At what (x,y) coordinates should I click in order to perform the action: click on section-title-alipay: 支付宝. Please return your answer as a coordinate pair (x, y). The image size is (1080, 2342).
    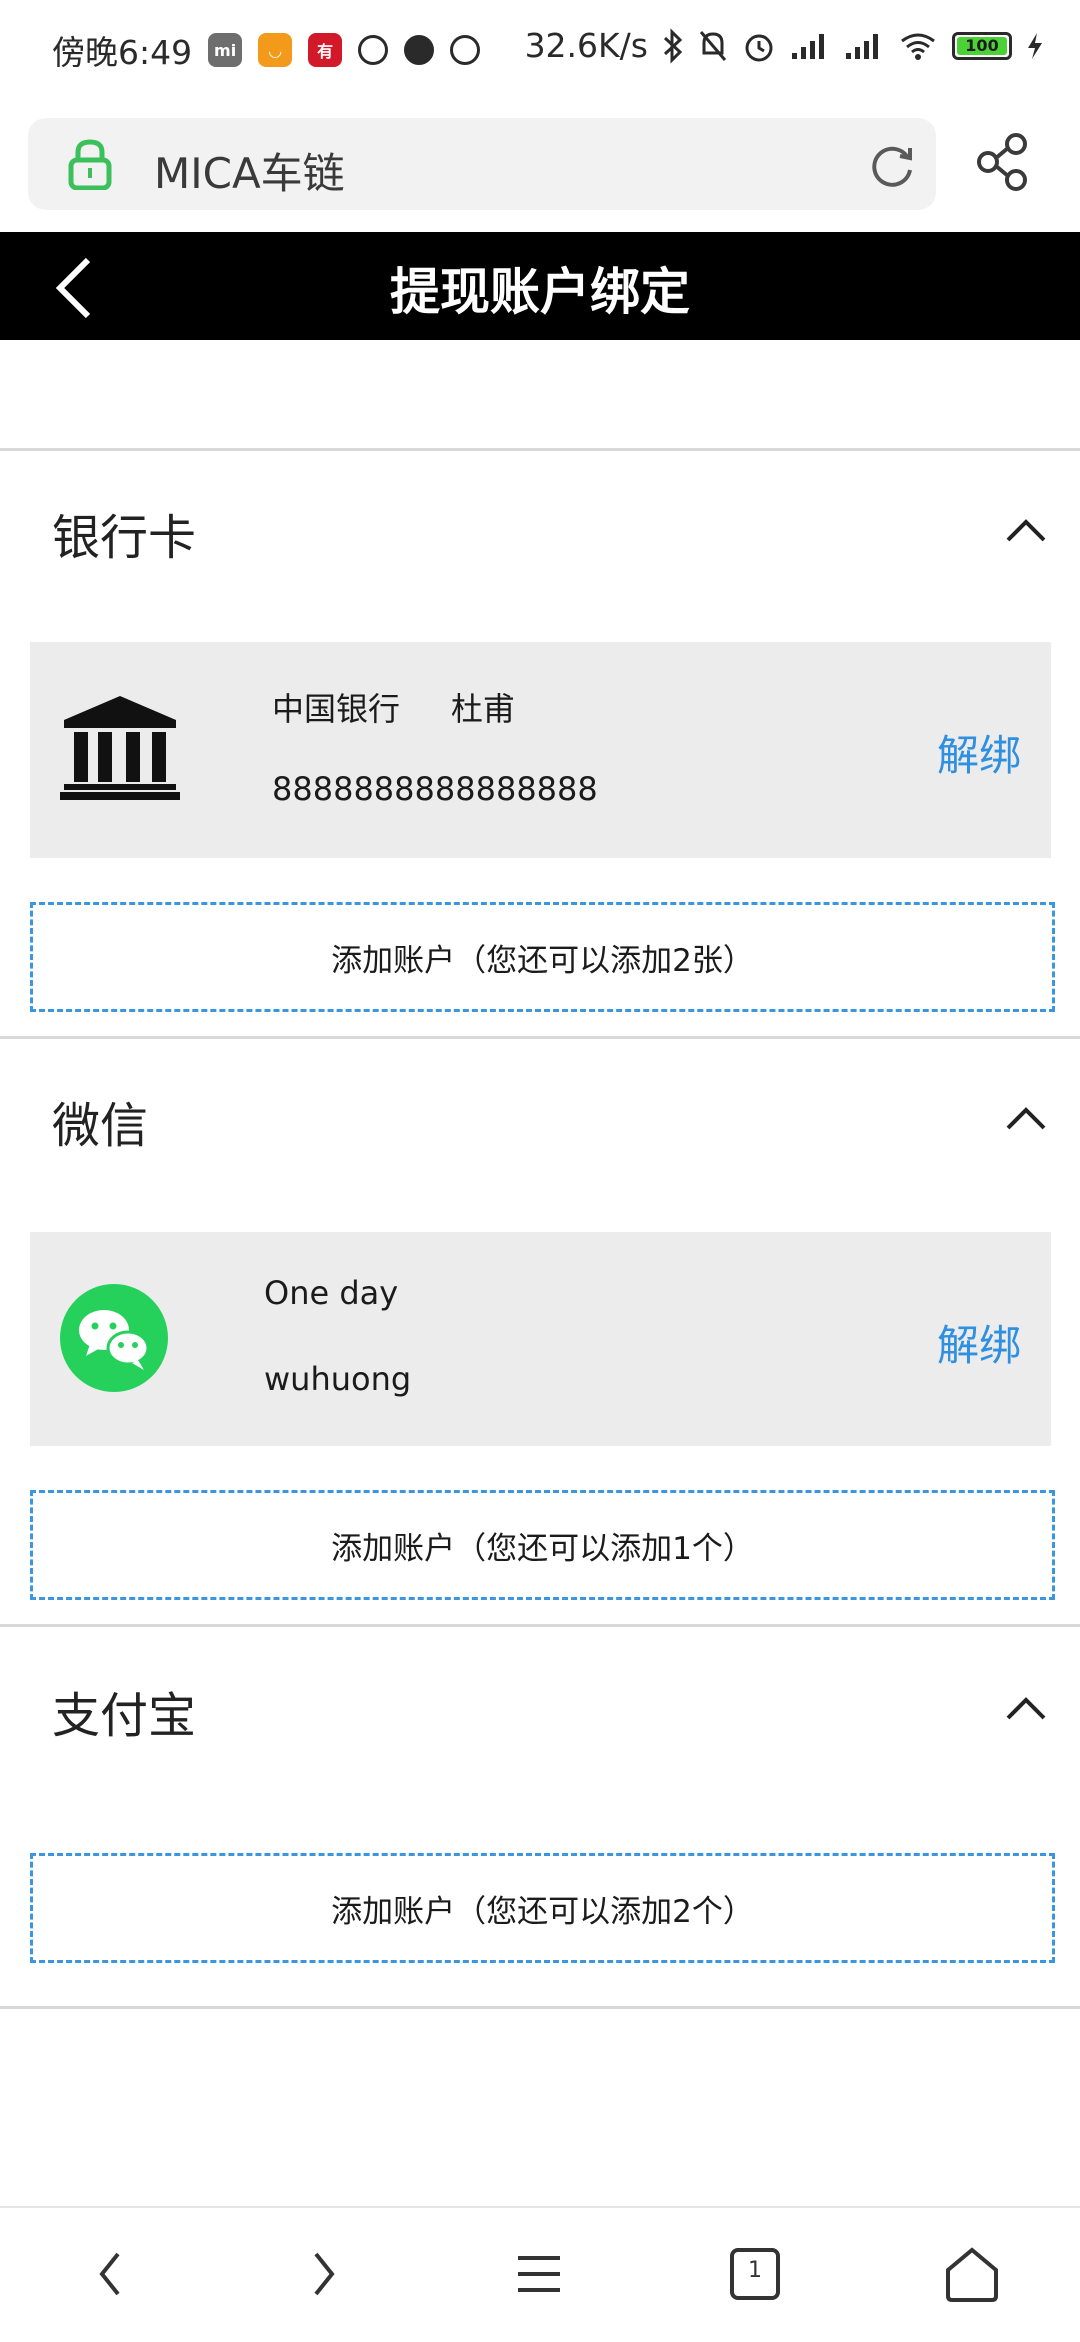
    Looking at the image, I should click on (124, 1716).